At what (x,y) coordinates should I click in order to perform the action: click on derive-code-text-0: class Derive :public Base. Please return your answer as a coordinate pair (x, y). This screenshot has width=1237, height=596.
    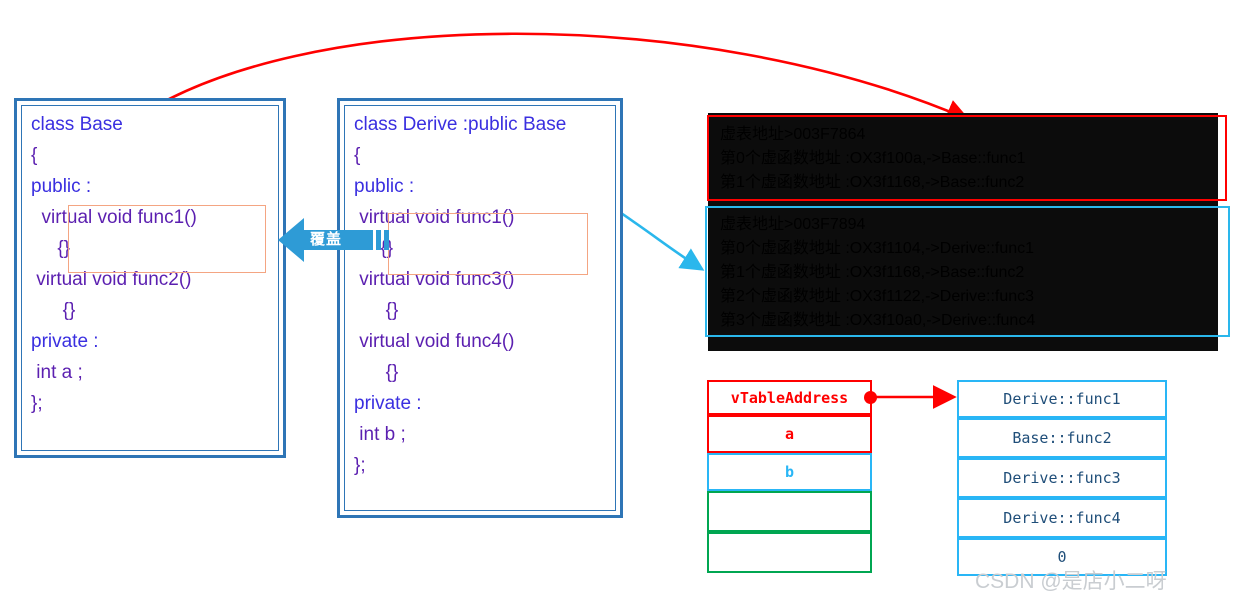
    Looking at the image, I should click on (460, 124).